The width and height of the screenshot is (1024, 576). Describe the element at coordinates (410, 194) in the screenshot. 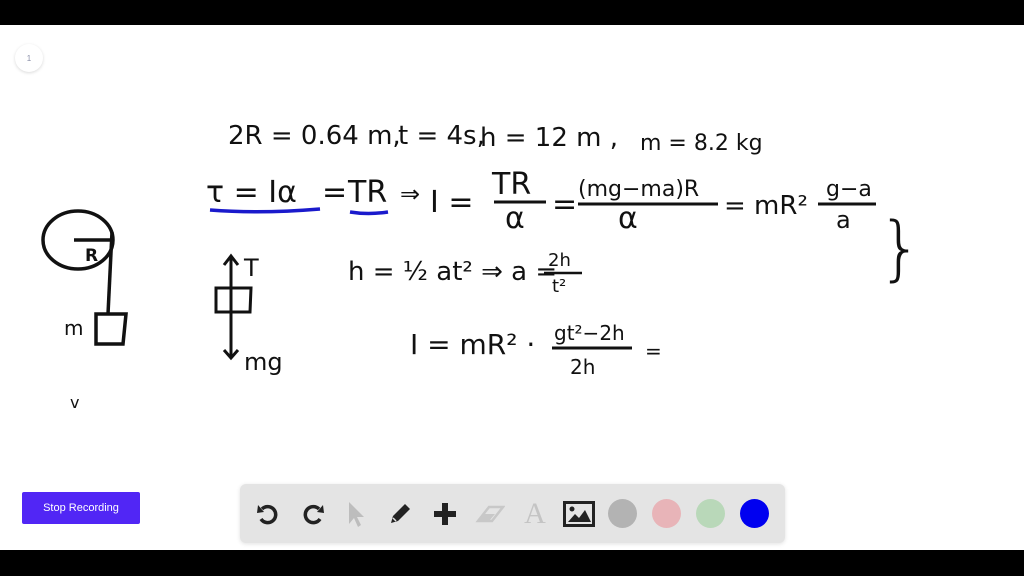

I see `implies-arrow: ⇒` at that location.